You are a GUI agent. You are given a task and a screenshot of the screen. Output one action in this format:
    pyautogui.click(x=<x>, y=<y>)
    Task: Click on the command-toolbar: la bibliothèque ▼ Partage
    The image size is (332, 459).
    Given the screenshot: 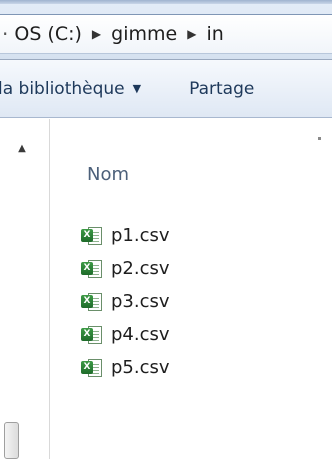 What is the action you would take?
    pyautogui.click(x=166, y=89)
    